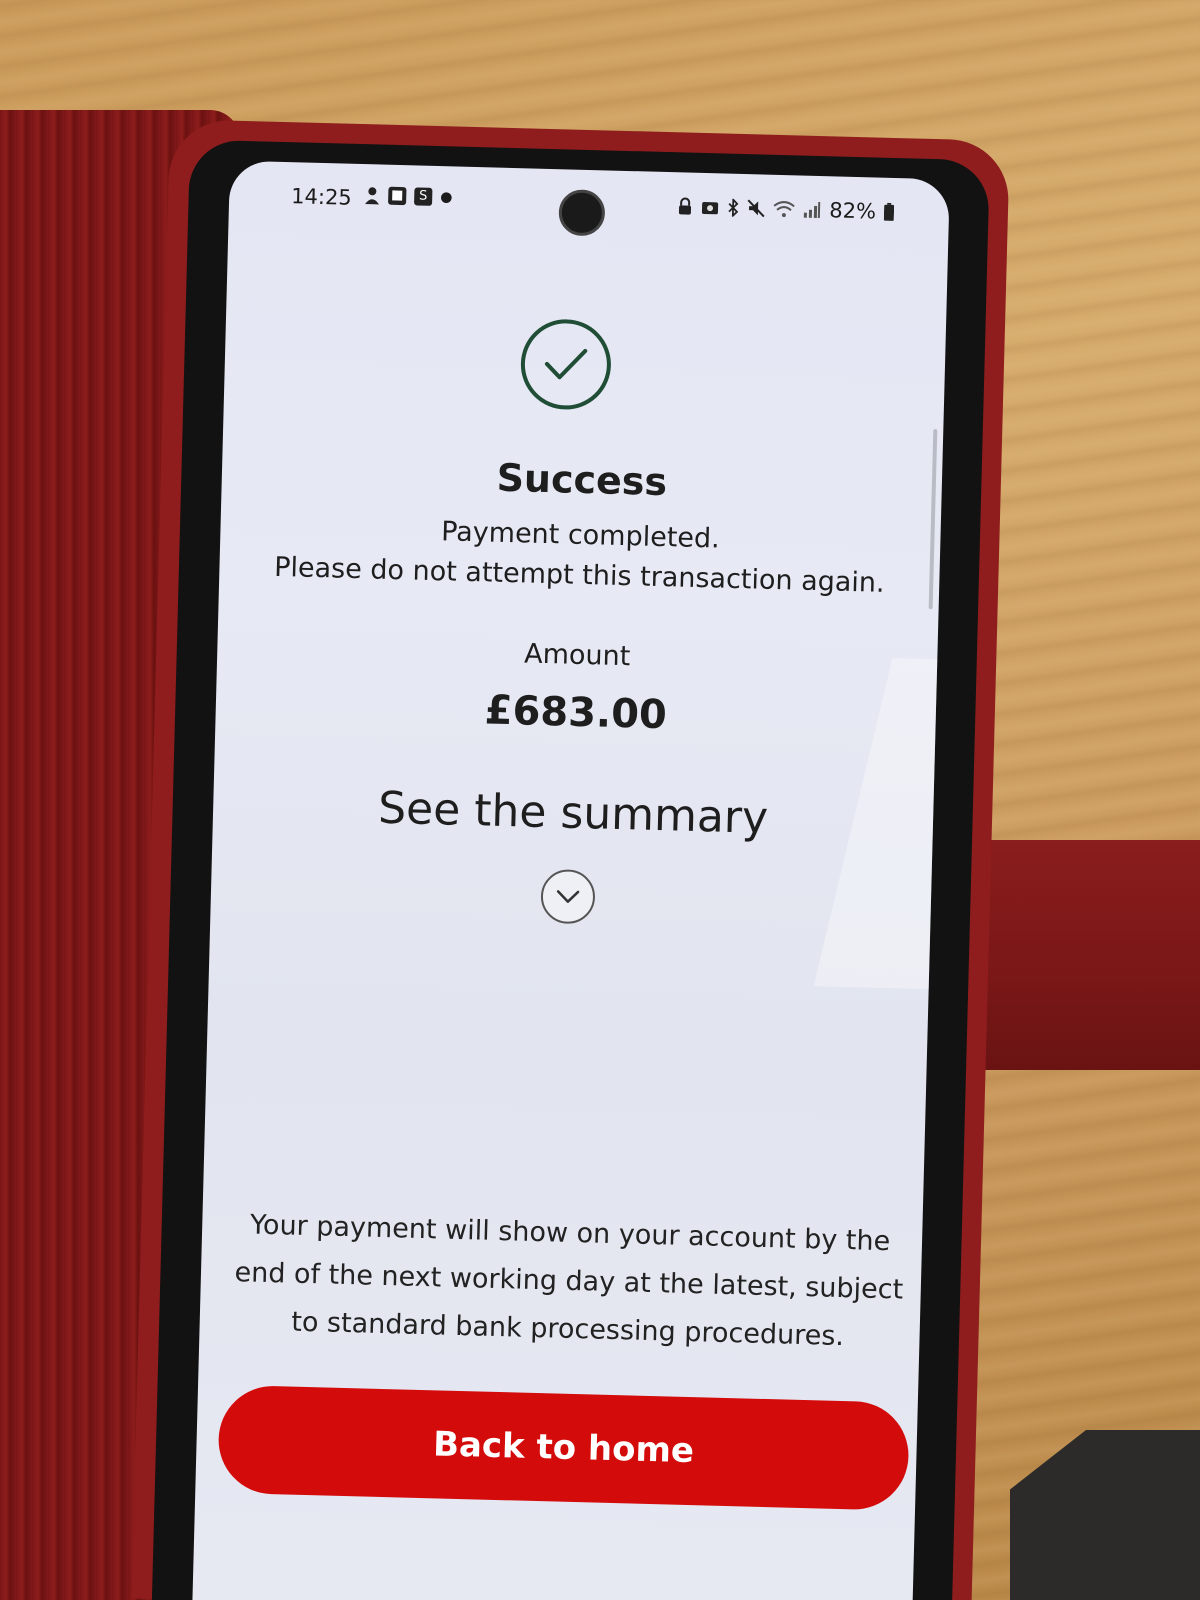  I want to click on check-circle-icon, so click(566, 364).